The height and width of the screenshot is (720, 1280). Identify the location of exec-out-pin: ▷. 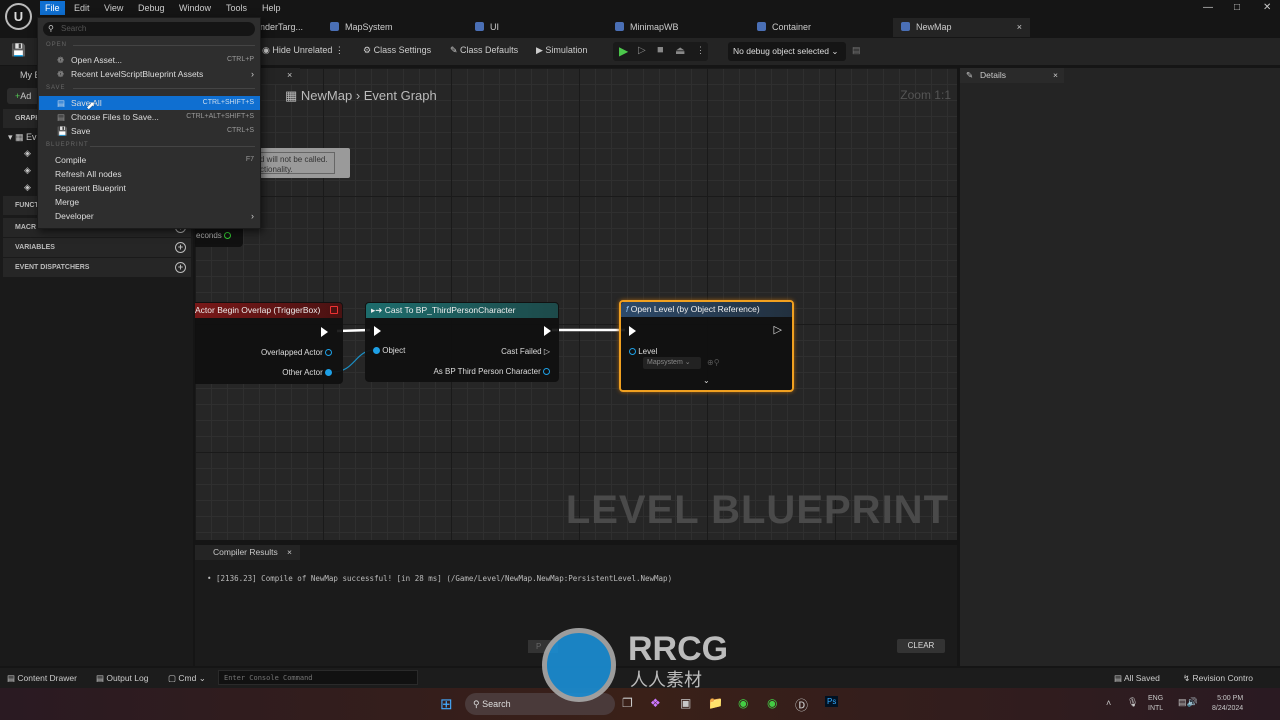
(778, 329).